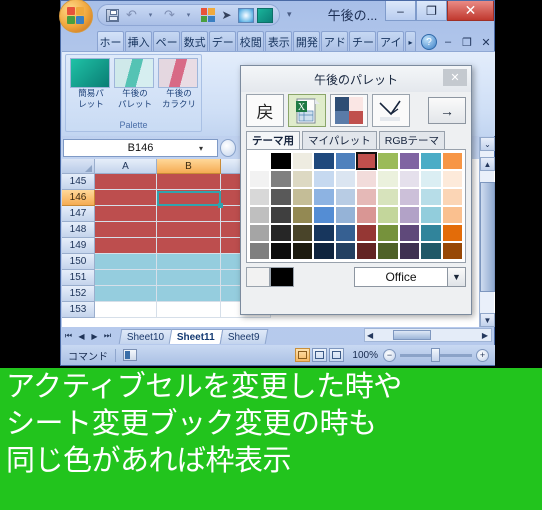  I want to click on next-sheet-button: ▶, so click(94, 336).